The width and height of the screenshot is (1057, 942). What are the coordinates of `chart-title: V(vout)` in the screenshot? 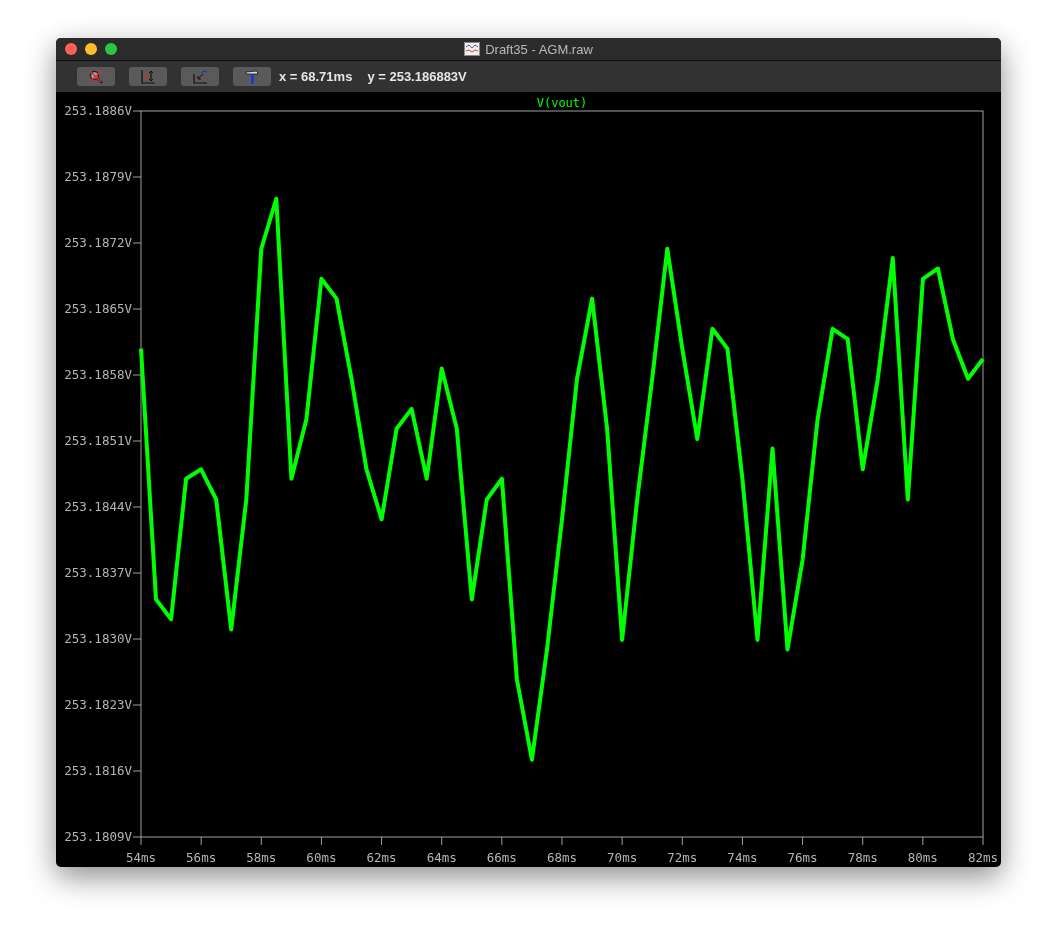 It's located at (562, 103).